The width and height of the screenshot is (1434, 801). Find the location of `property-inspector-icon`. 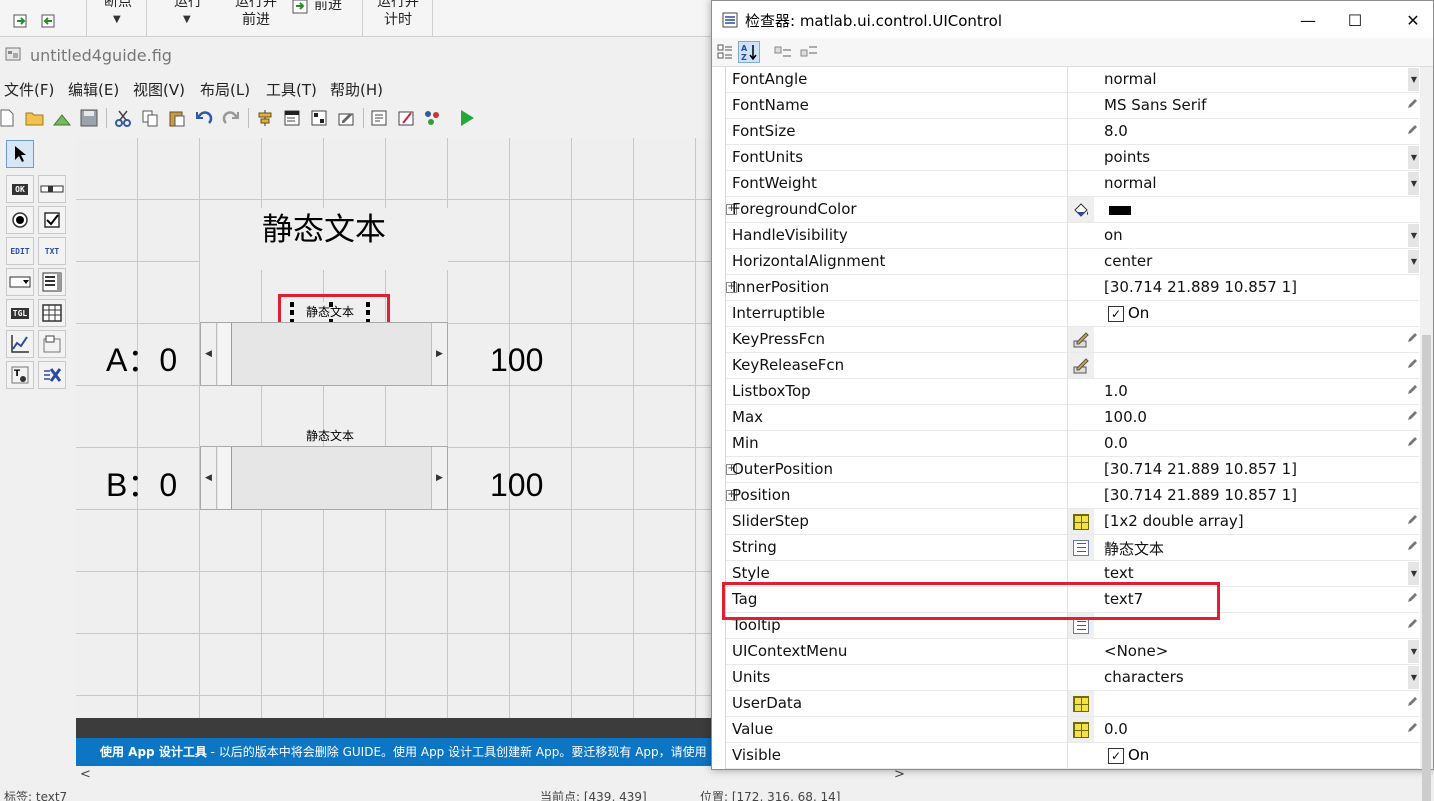

property-inspector-icon is located at coordinates (406, 118).